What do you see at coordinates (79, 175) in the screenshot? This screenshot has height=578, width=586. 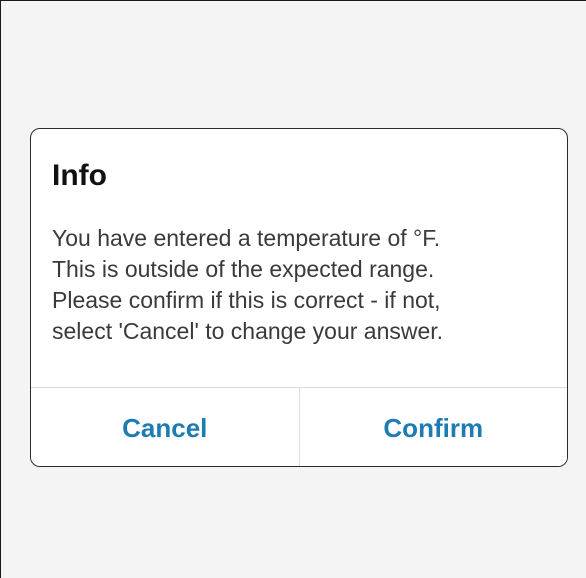 I see `dialog-title: Info` at bounding box center [79, 175].